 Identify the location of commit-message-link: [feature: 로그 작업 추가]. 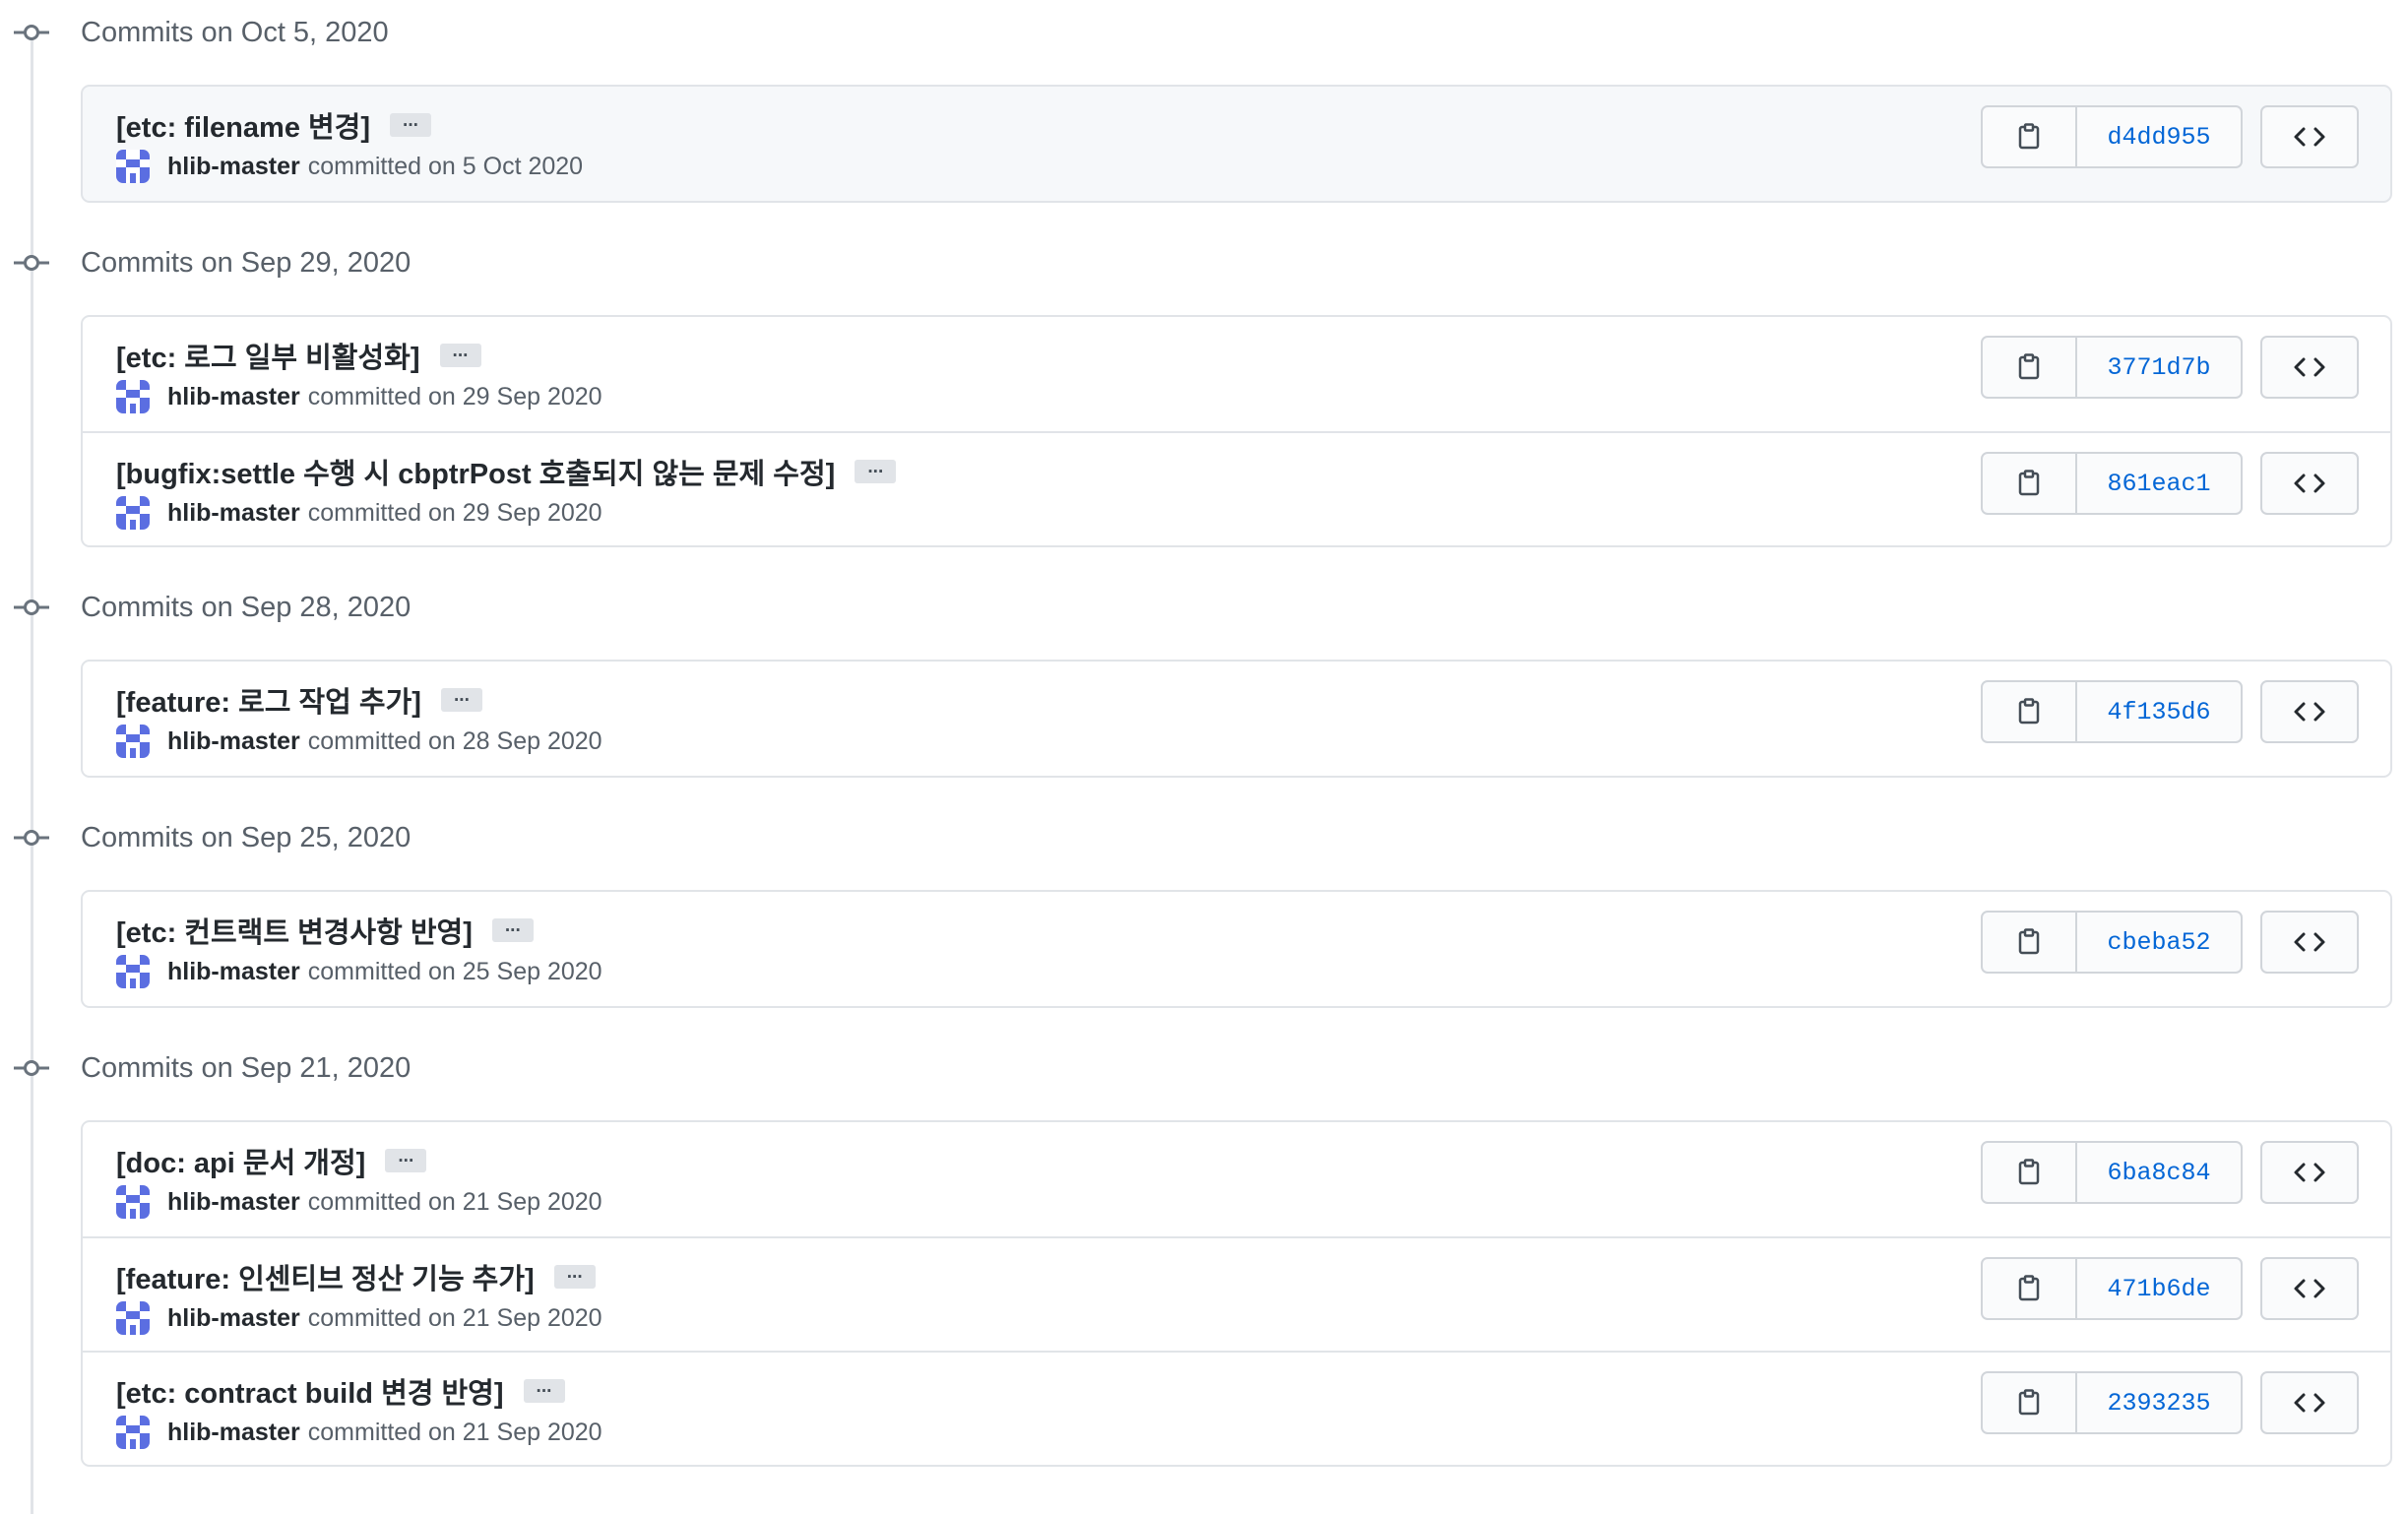
(268, 700).